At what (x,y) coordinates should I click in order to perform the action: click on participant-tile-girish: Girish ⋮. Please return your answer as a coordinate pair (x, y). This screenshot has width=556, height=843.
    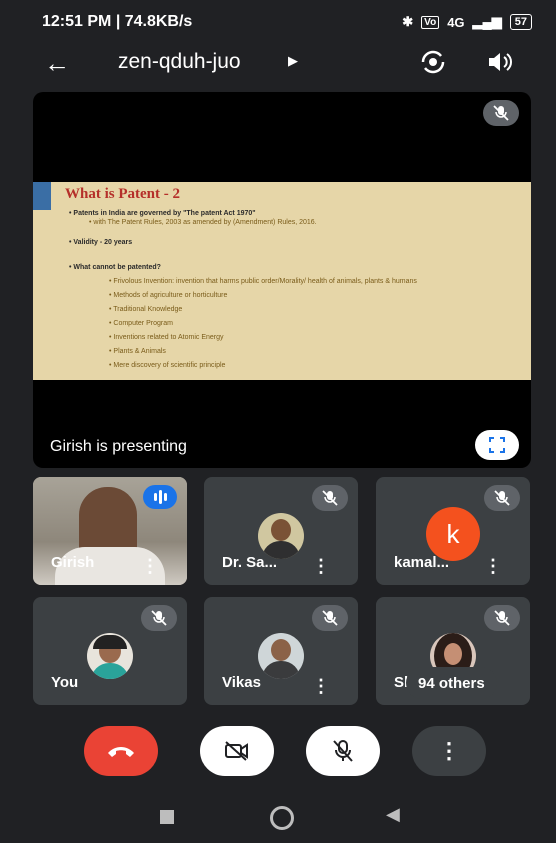
    Looking at the image, I should click on (110, 531).